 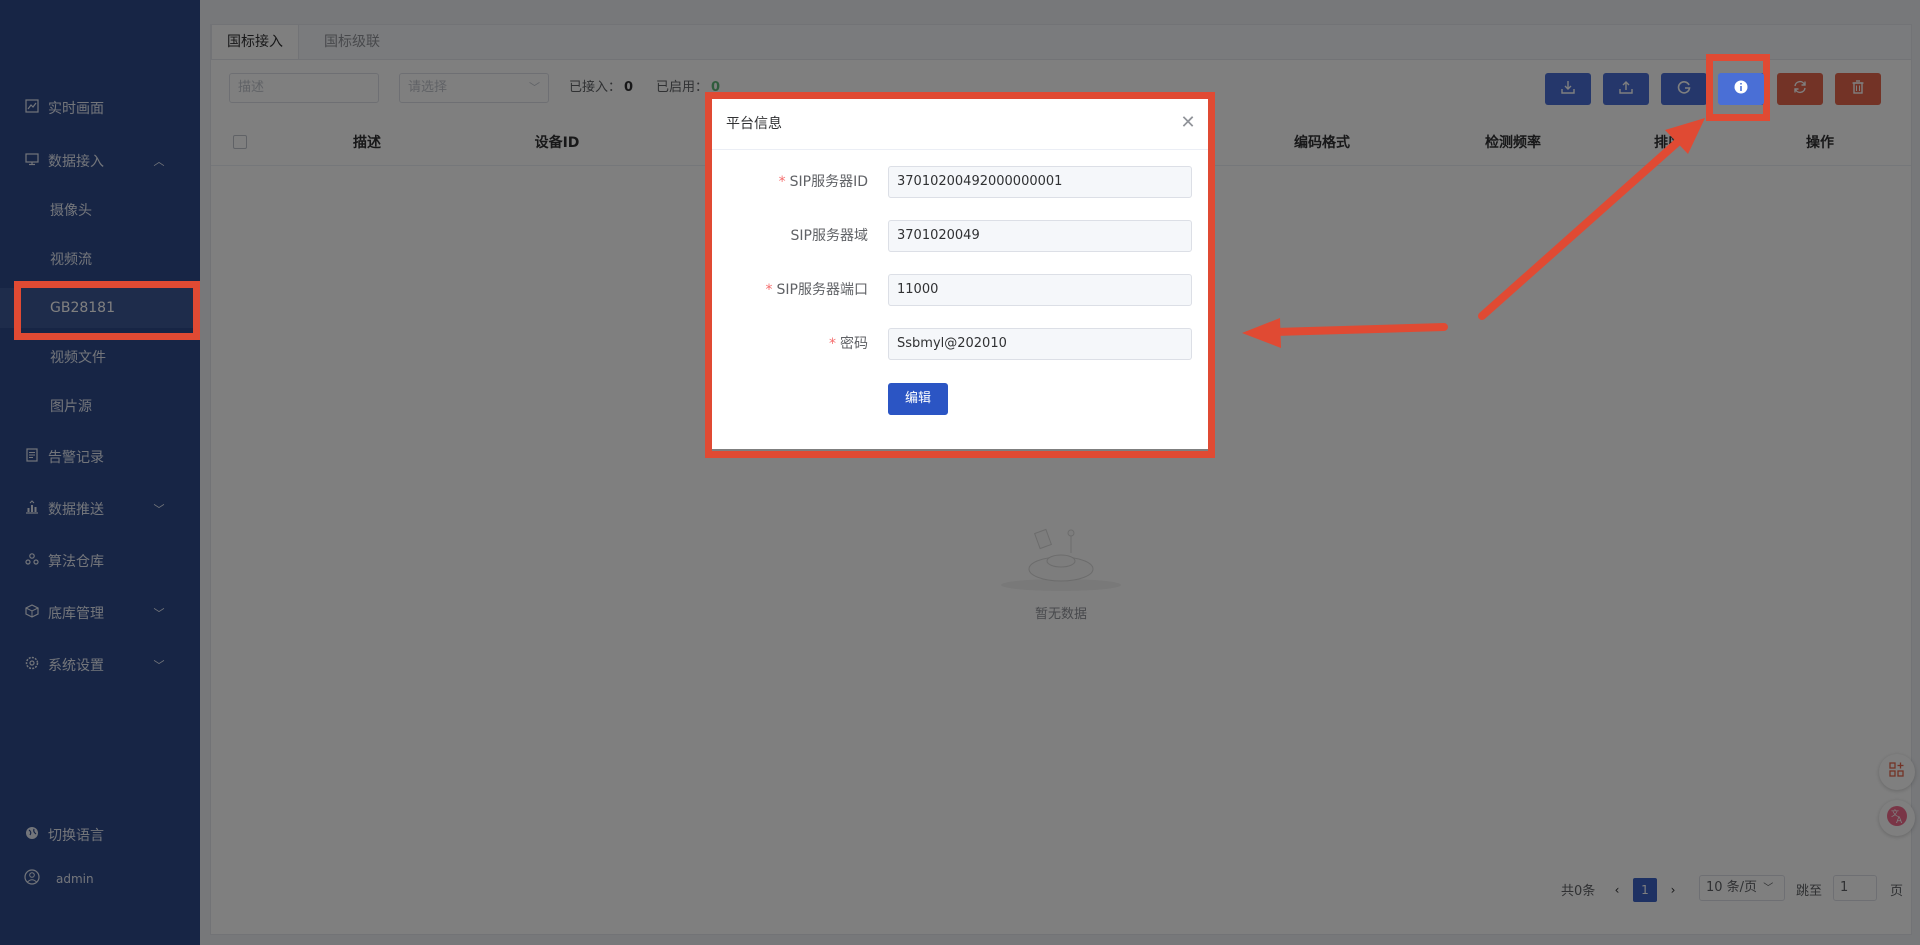 I want to click on password-label: * 密码, so click(x=848, y=344).